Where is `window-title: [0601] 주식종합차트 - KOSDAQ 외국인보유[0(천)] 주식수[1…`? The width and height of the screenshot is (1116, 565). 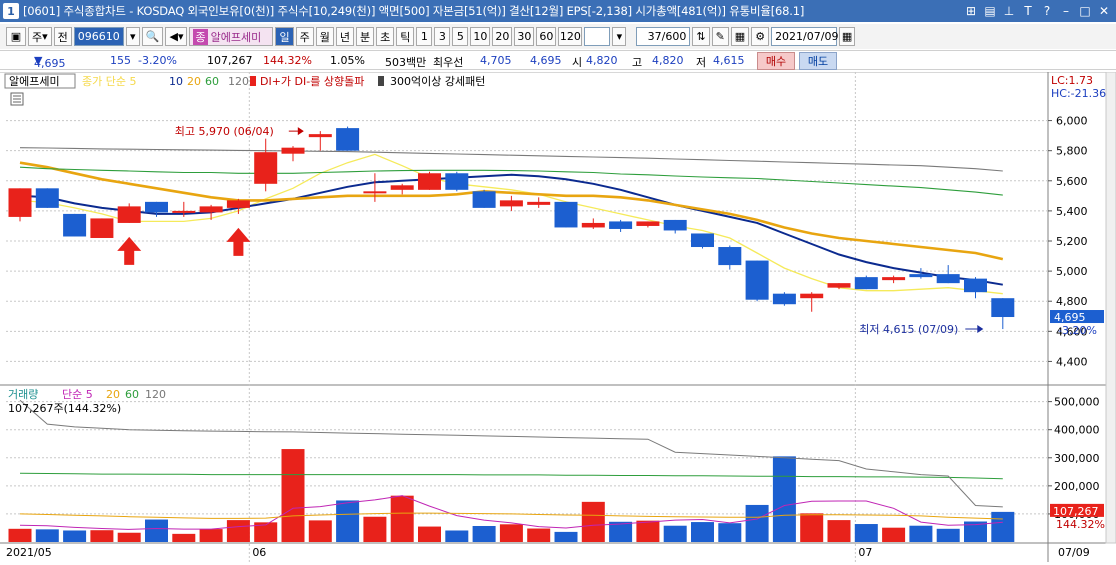 window-title: [0601] 주식종합차트 - KOSDAQ 외국인보유[0(천)] 주식수[1… is located at coordinates (414, 11).